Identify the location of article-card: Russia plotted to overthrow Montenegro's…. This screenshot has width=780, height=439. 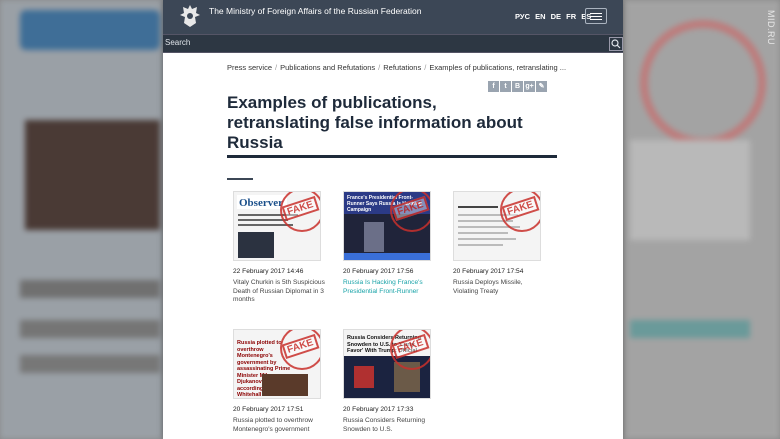
(278, 381).